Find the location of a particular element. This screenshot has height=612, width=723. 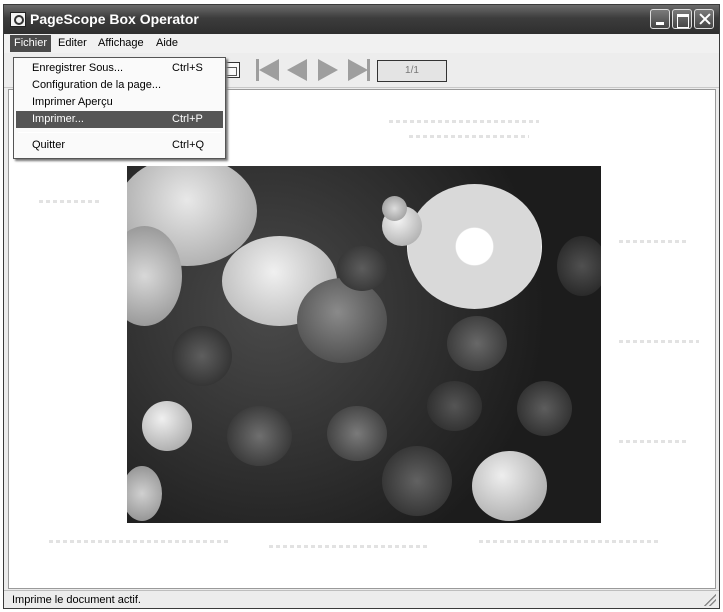

menu-item-shortcut: Ctrl+Q is located at coordinates (188, 145).